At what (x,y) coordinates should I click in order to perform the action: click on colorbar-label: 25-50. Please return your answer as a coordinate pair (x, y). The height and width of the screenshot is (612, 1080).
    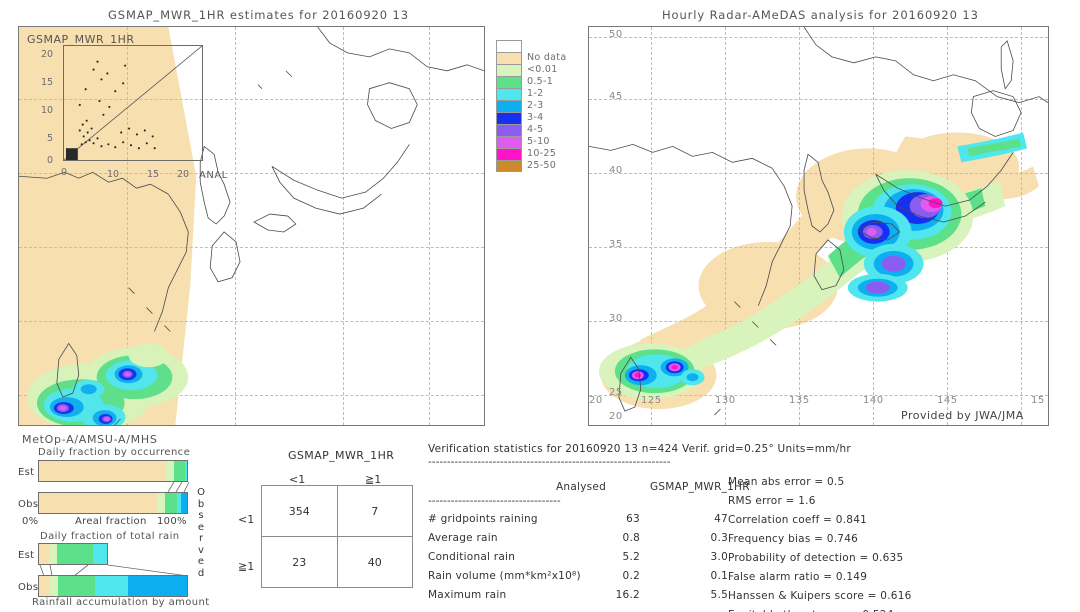
    Looking at the image, I should click on (542, 165).